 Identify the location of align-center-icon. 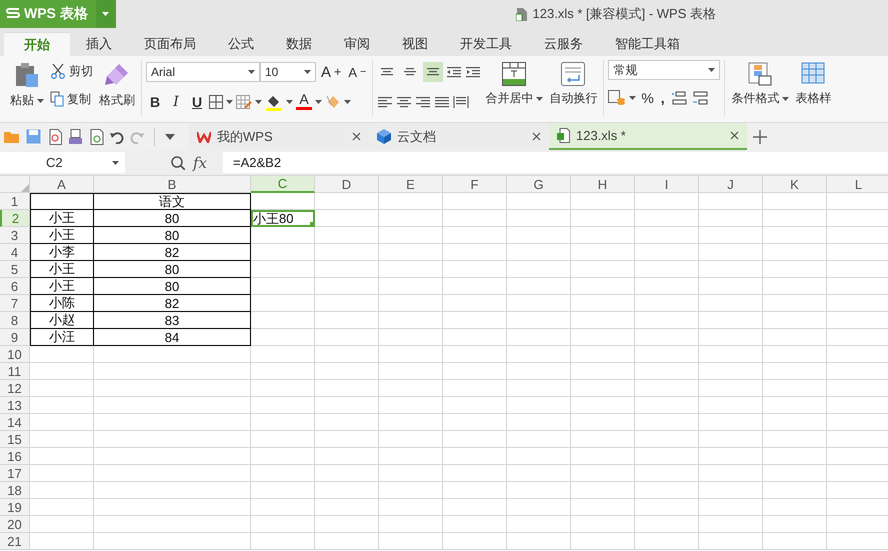
(404, 102).